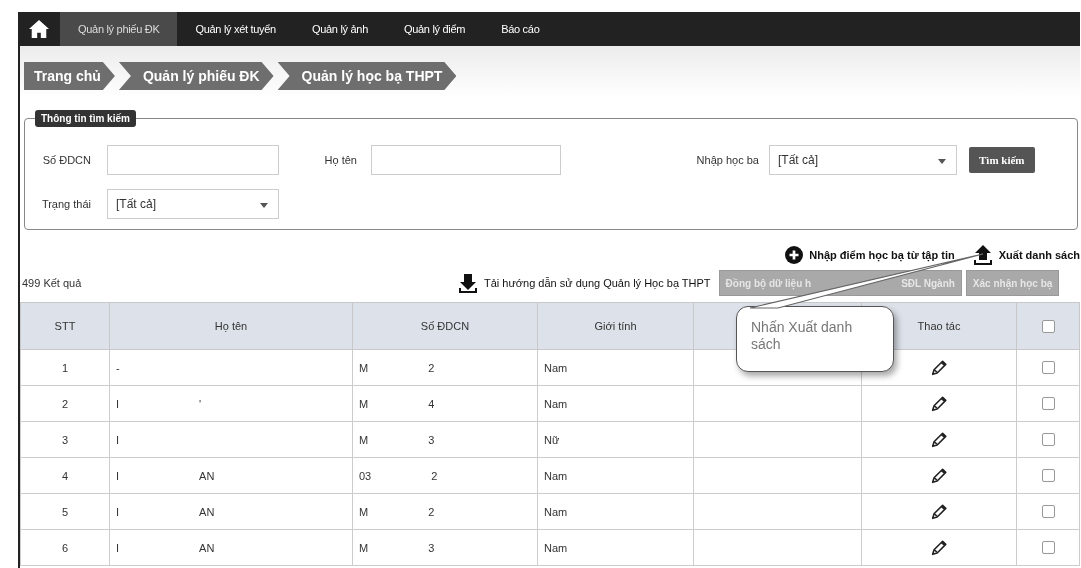  What do you see at coordinates (339, 29) in the screenshot?
I see `nav-tab: Quản lý ảnh` at bounding box center [339, 29].